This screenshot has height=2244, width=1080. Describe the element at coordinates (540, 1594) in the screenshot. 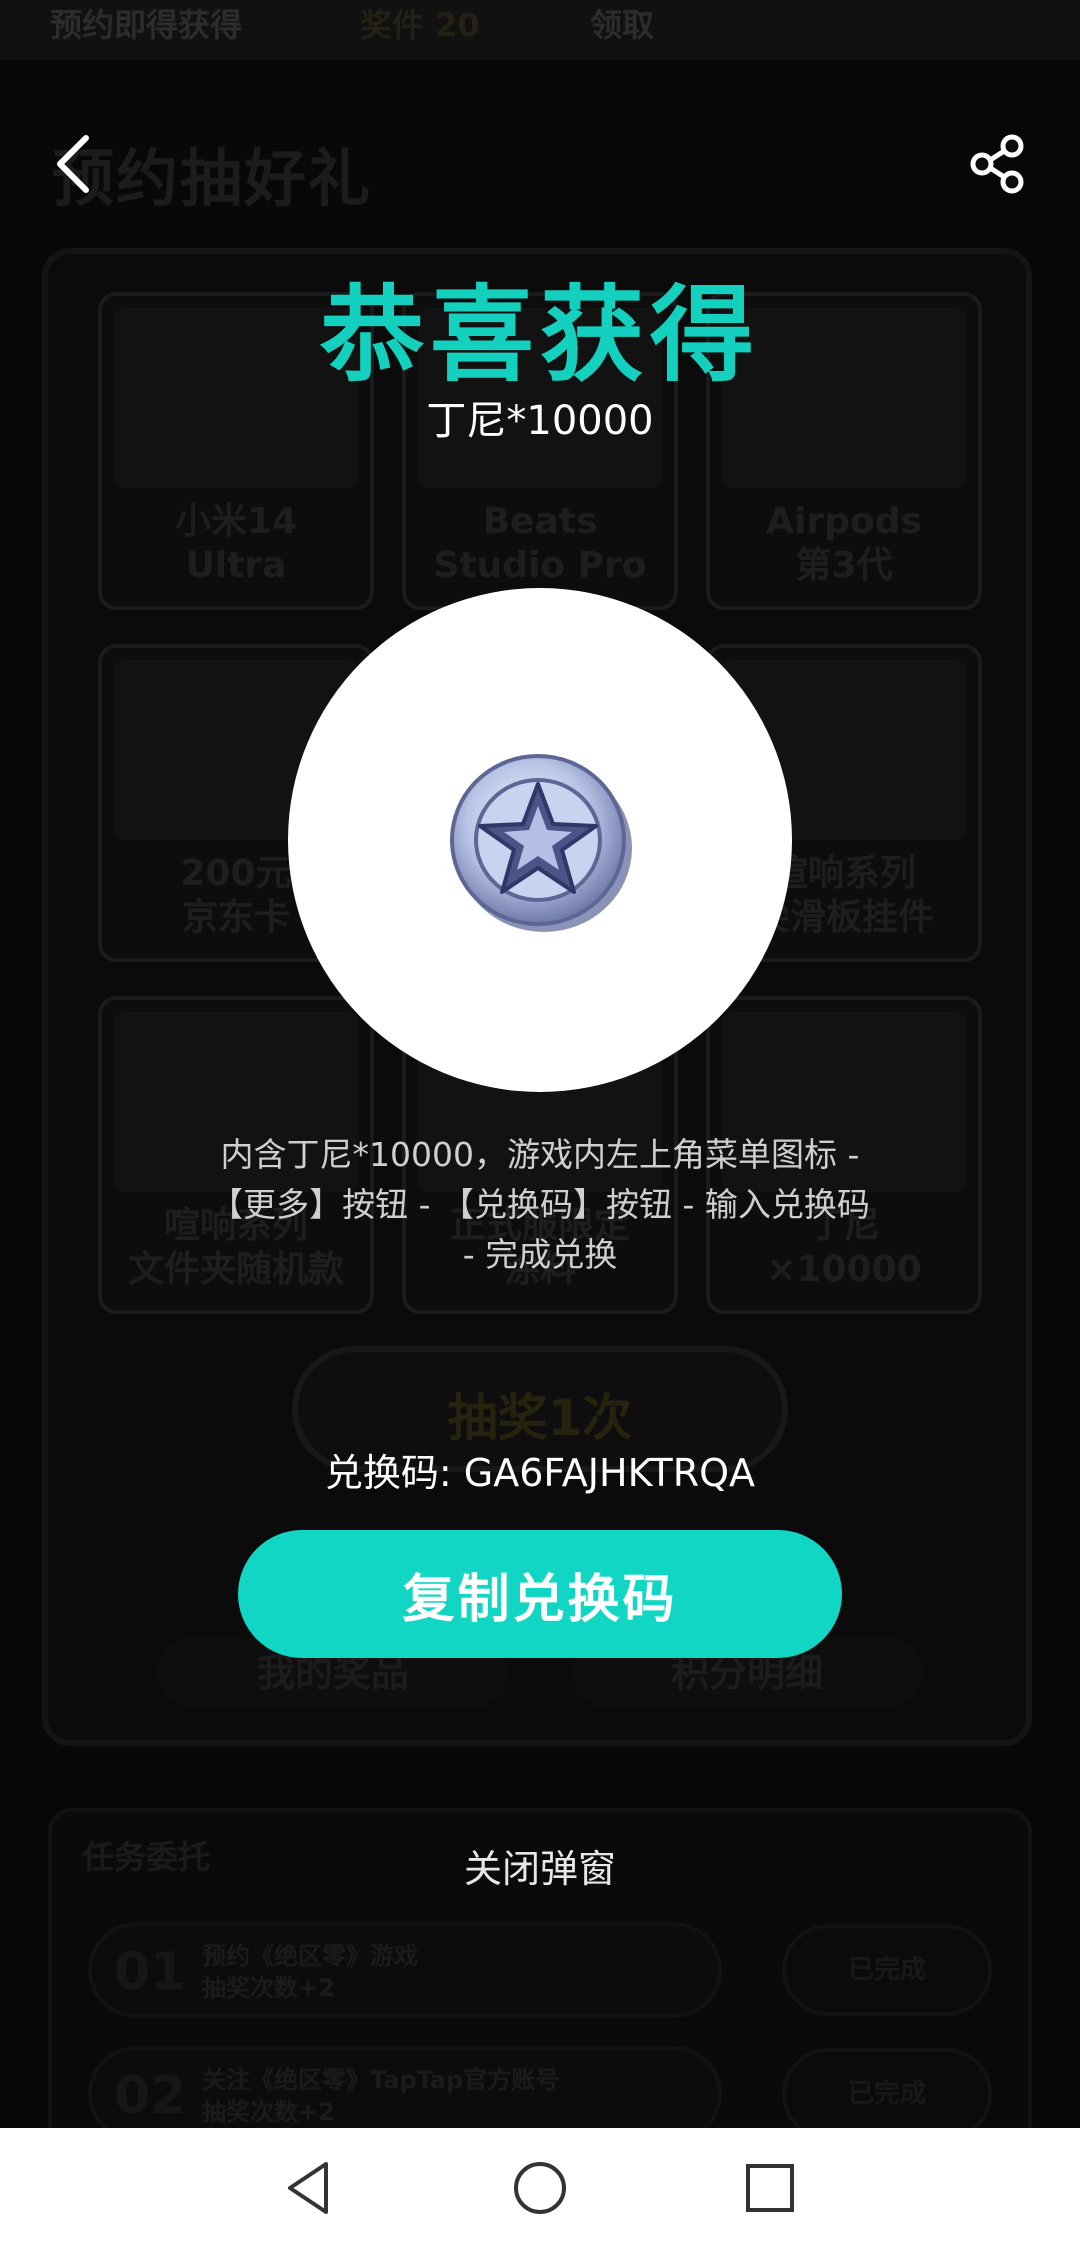

I see `copy-code-button: 复制兑换码` at that location.